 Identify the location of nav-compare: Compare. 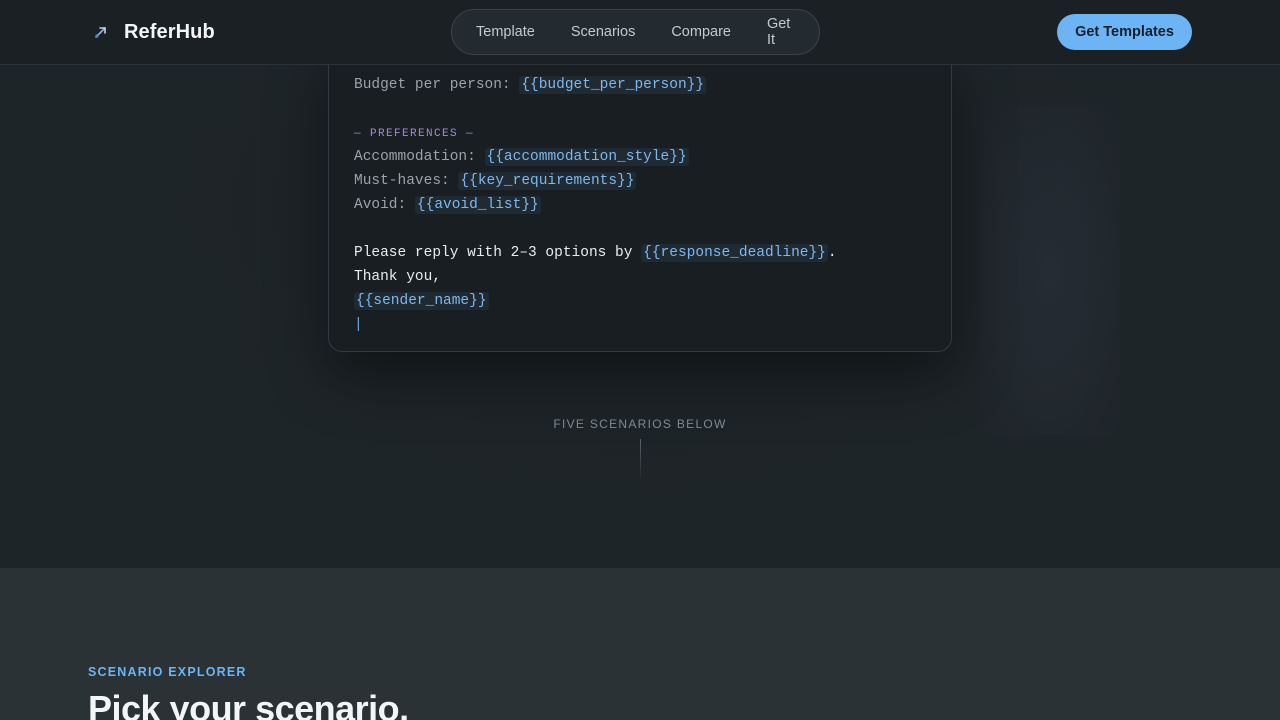
(701, 32).